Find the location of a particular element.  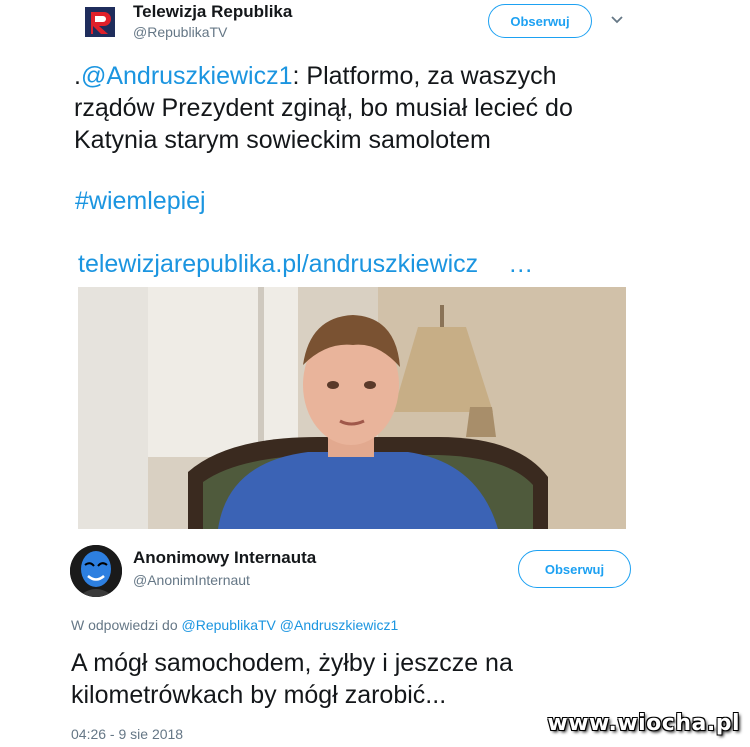

site-watermark: www.wiocha.pl is located at coordinates (643, 723).